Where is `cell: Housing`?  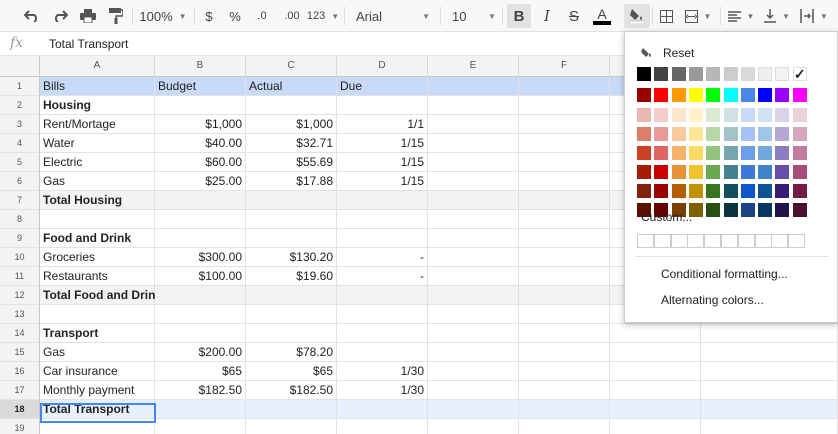
cell: Housing is located at coordinates (97, 105).